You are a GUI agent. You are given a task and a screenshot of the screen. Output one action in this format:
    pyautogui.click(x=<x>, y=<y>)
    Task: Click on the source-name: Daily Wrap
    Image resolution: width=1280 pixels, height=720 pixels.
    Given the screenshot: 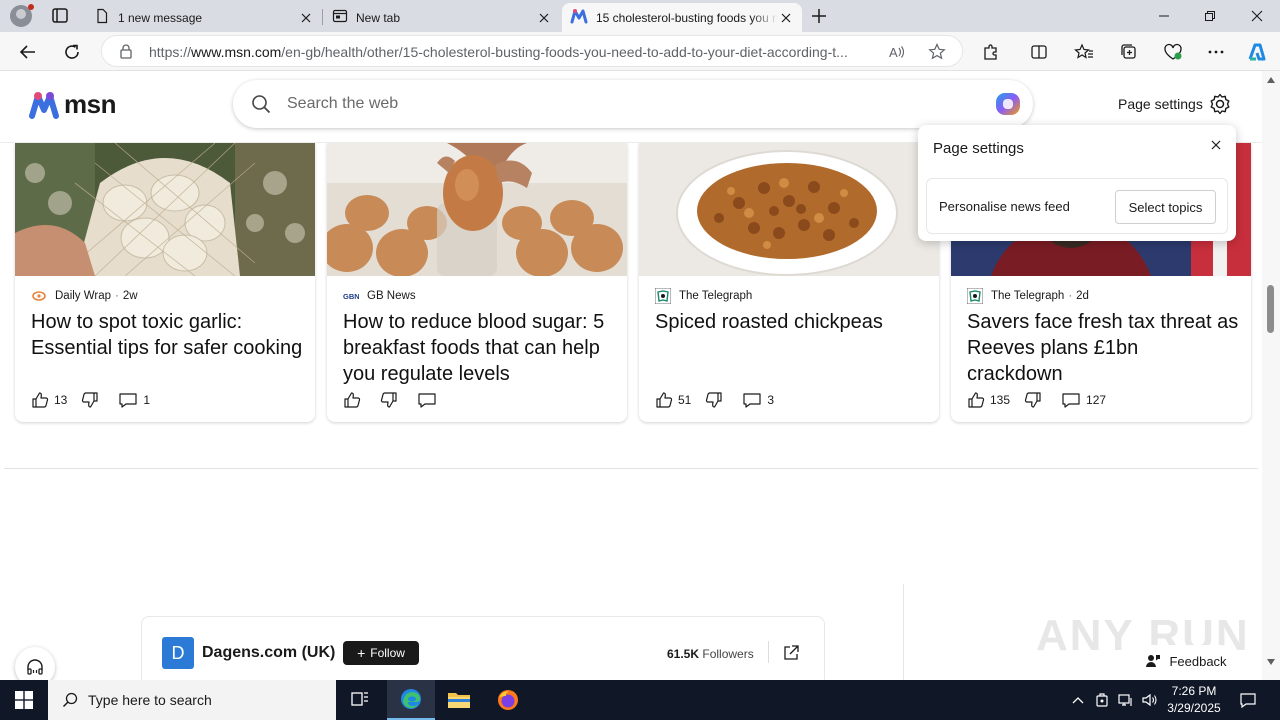 What is the action you would take?
    pyautogui.click(x=83, y=296)
    